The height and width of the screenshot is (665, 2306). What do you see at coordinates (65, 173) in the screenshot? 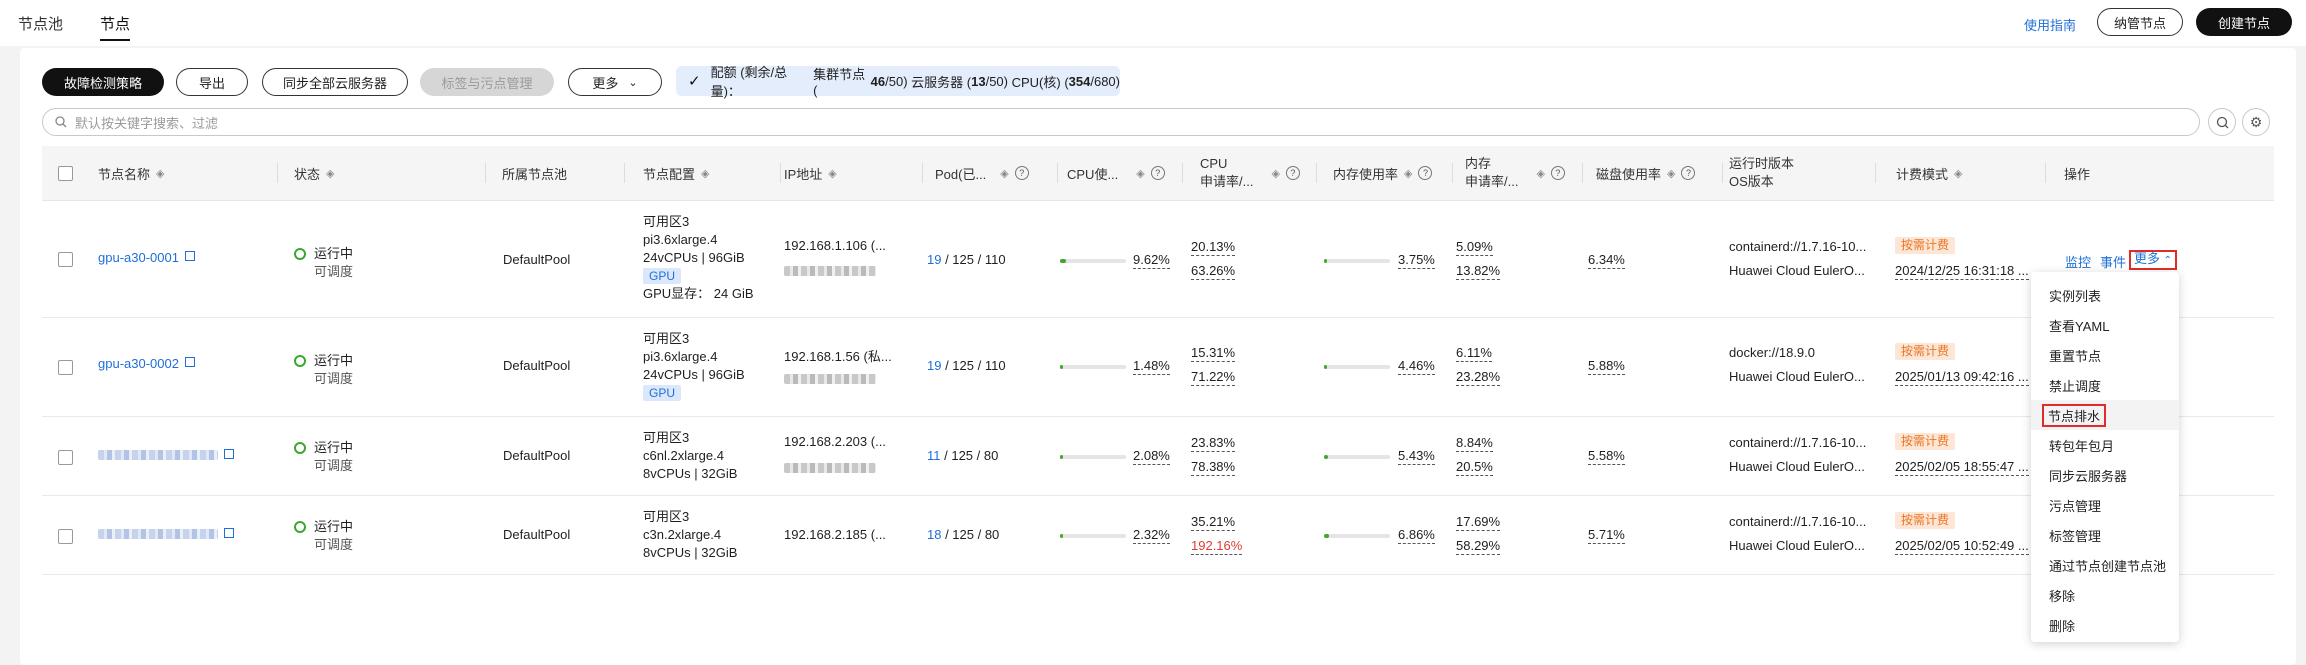
I see `select-all-checkbox` at bounding box center [65, 173].